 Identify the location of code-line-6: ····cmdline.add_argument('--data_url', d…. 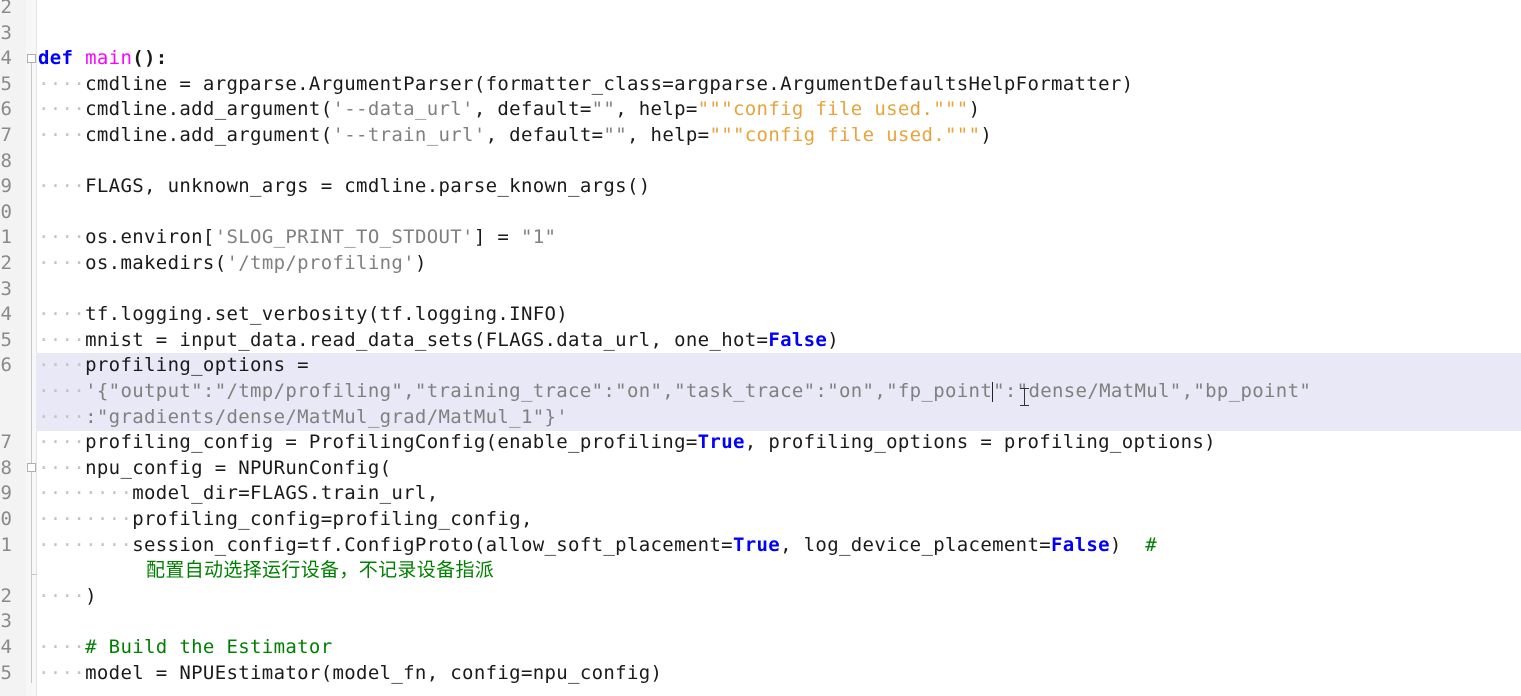
(509, 110).